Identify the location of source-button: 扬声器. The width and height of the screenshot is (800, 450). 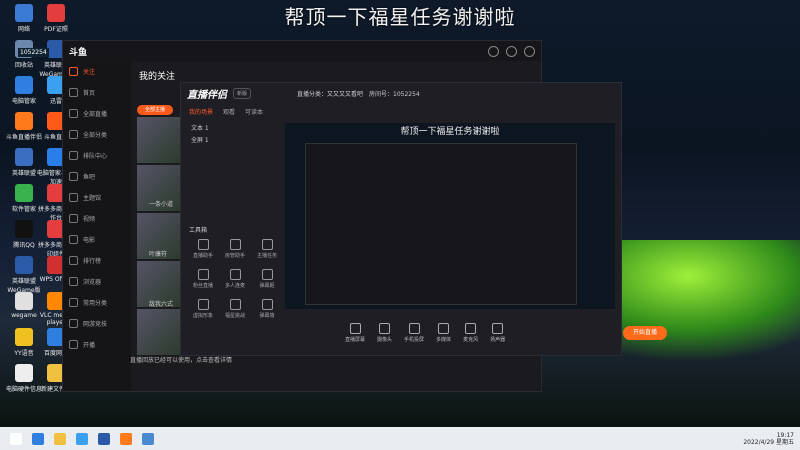
(497, 333).